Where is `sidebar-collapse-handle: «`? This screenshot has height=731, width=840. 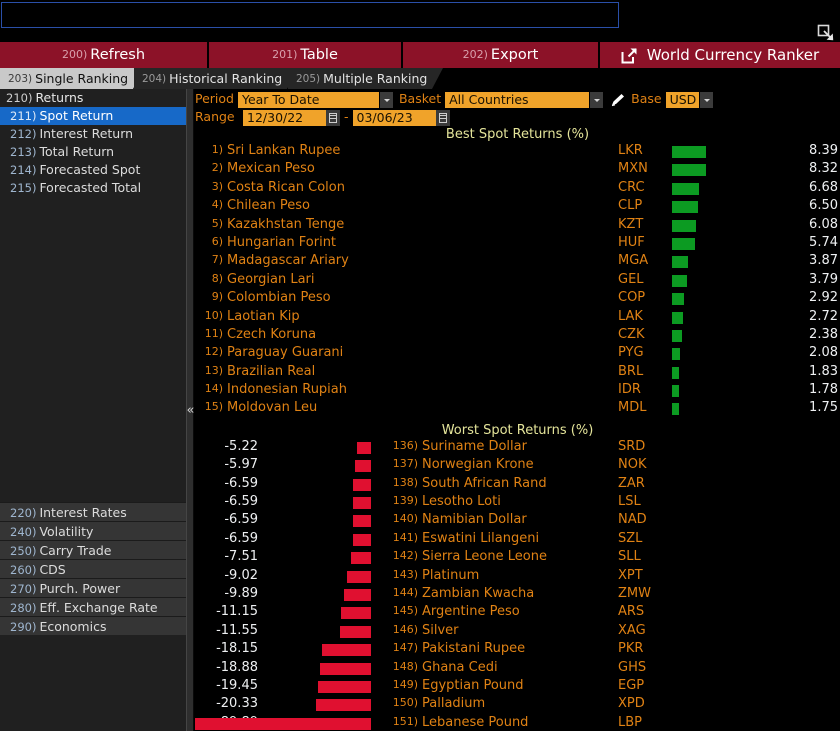
sidebar-collapse-handle: « is located at coordinates (190, 411).